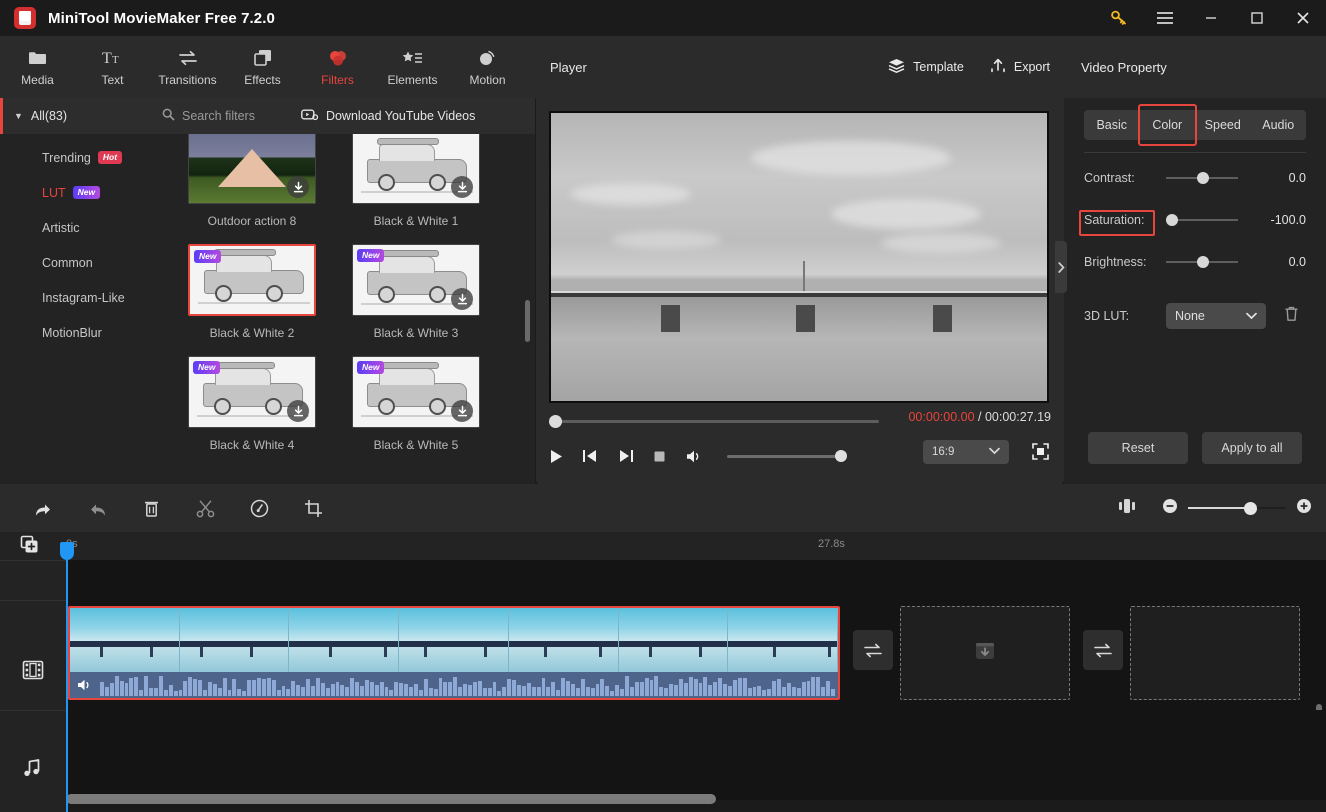  I want to click on video-clip, so click(454, 653).